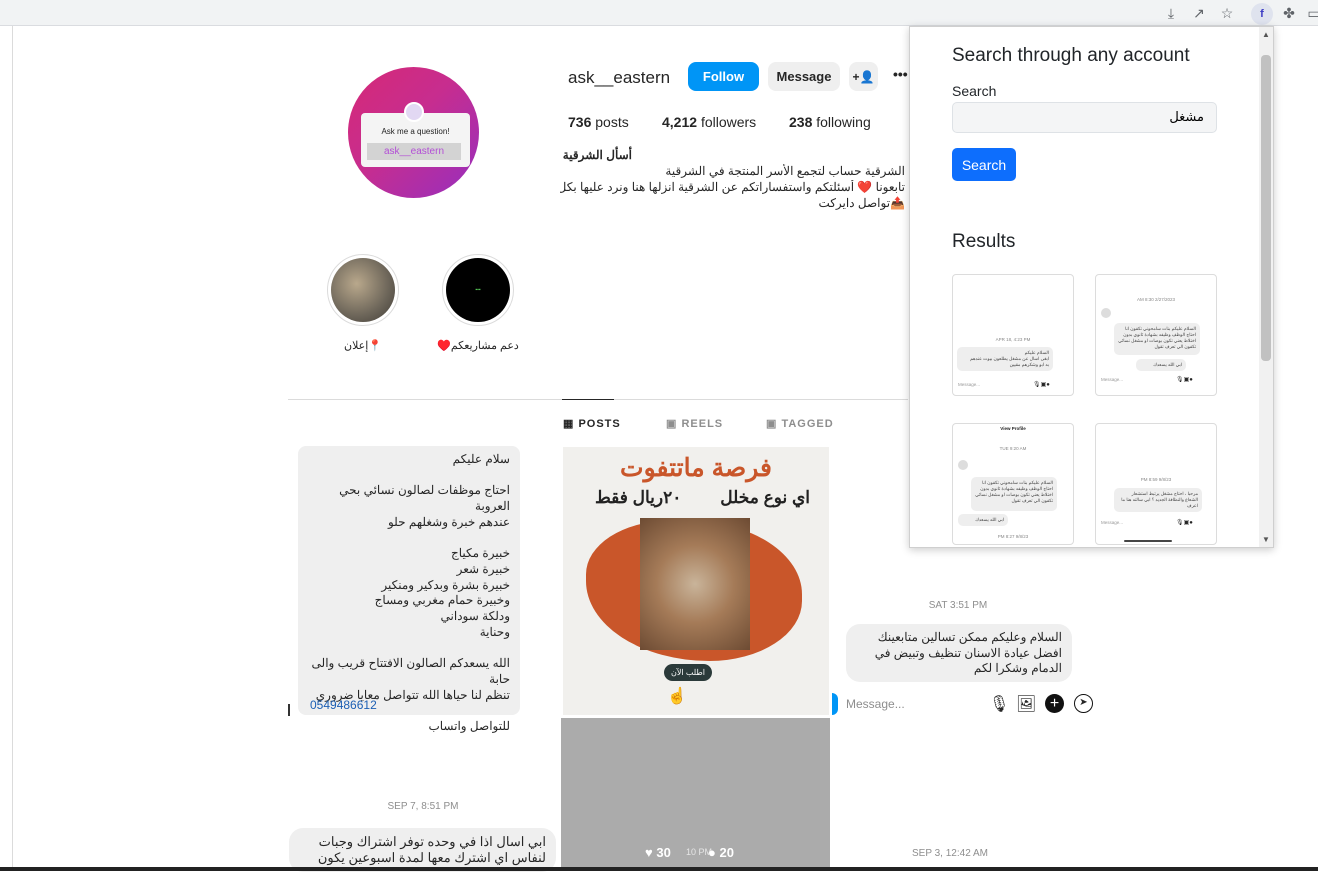  Describe the element at coordinates (1084, 117) in the screenshot. I see `search-input` at that location.